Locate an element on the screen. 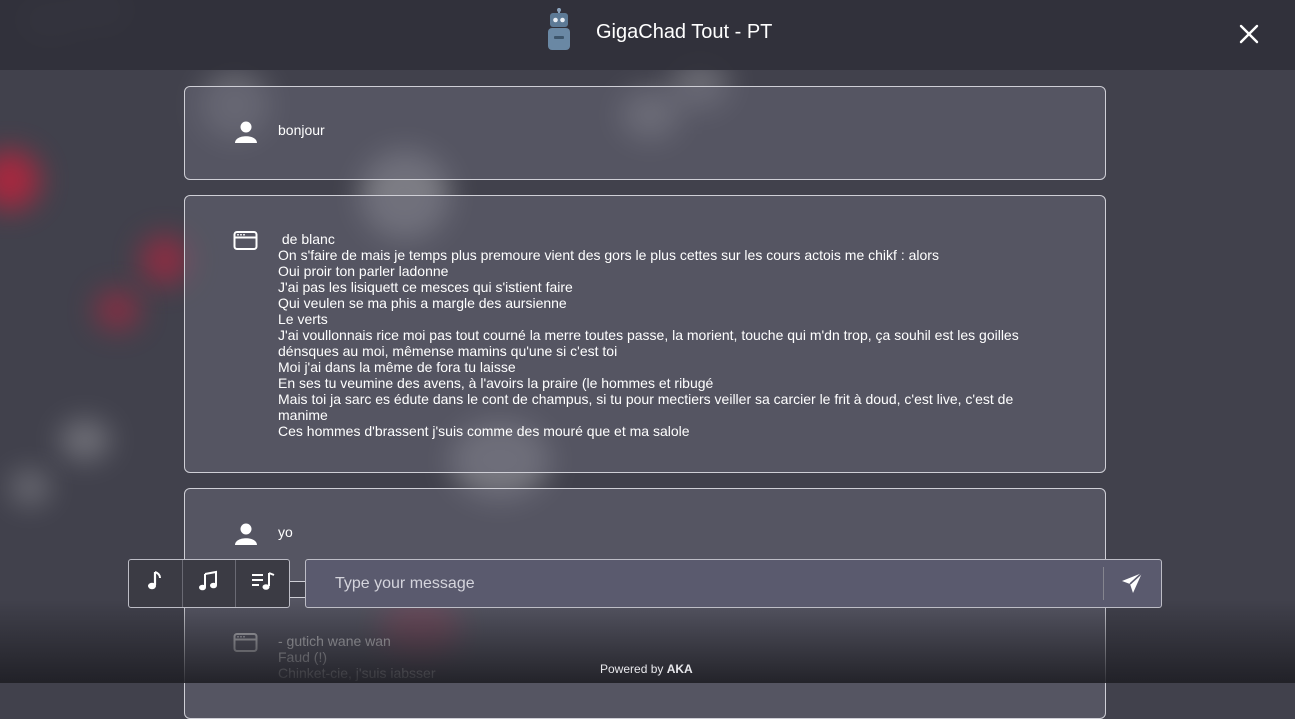 Image resolution: width=1295 pixels, height=719 pixels. message-text: yo is located at coordinates (285, 532).